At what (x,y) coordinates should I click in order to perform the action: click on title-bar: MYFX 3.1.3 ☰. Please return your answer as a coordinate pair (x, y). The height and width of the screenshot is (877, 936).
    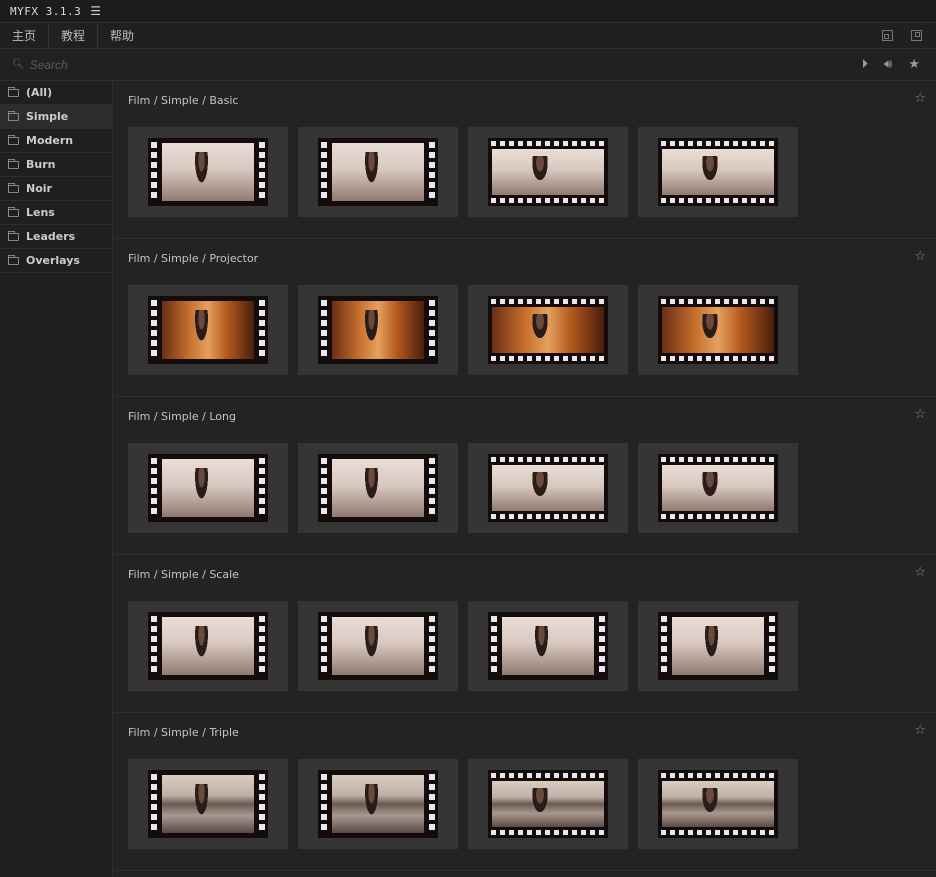
    Looking at the image, I should click on (468, 11).